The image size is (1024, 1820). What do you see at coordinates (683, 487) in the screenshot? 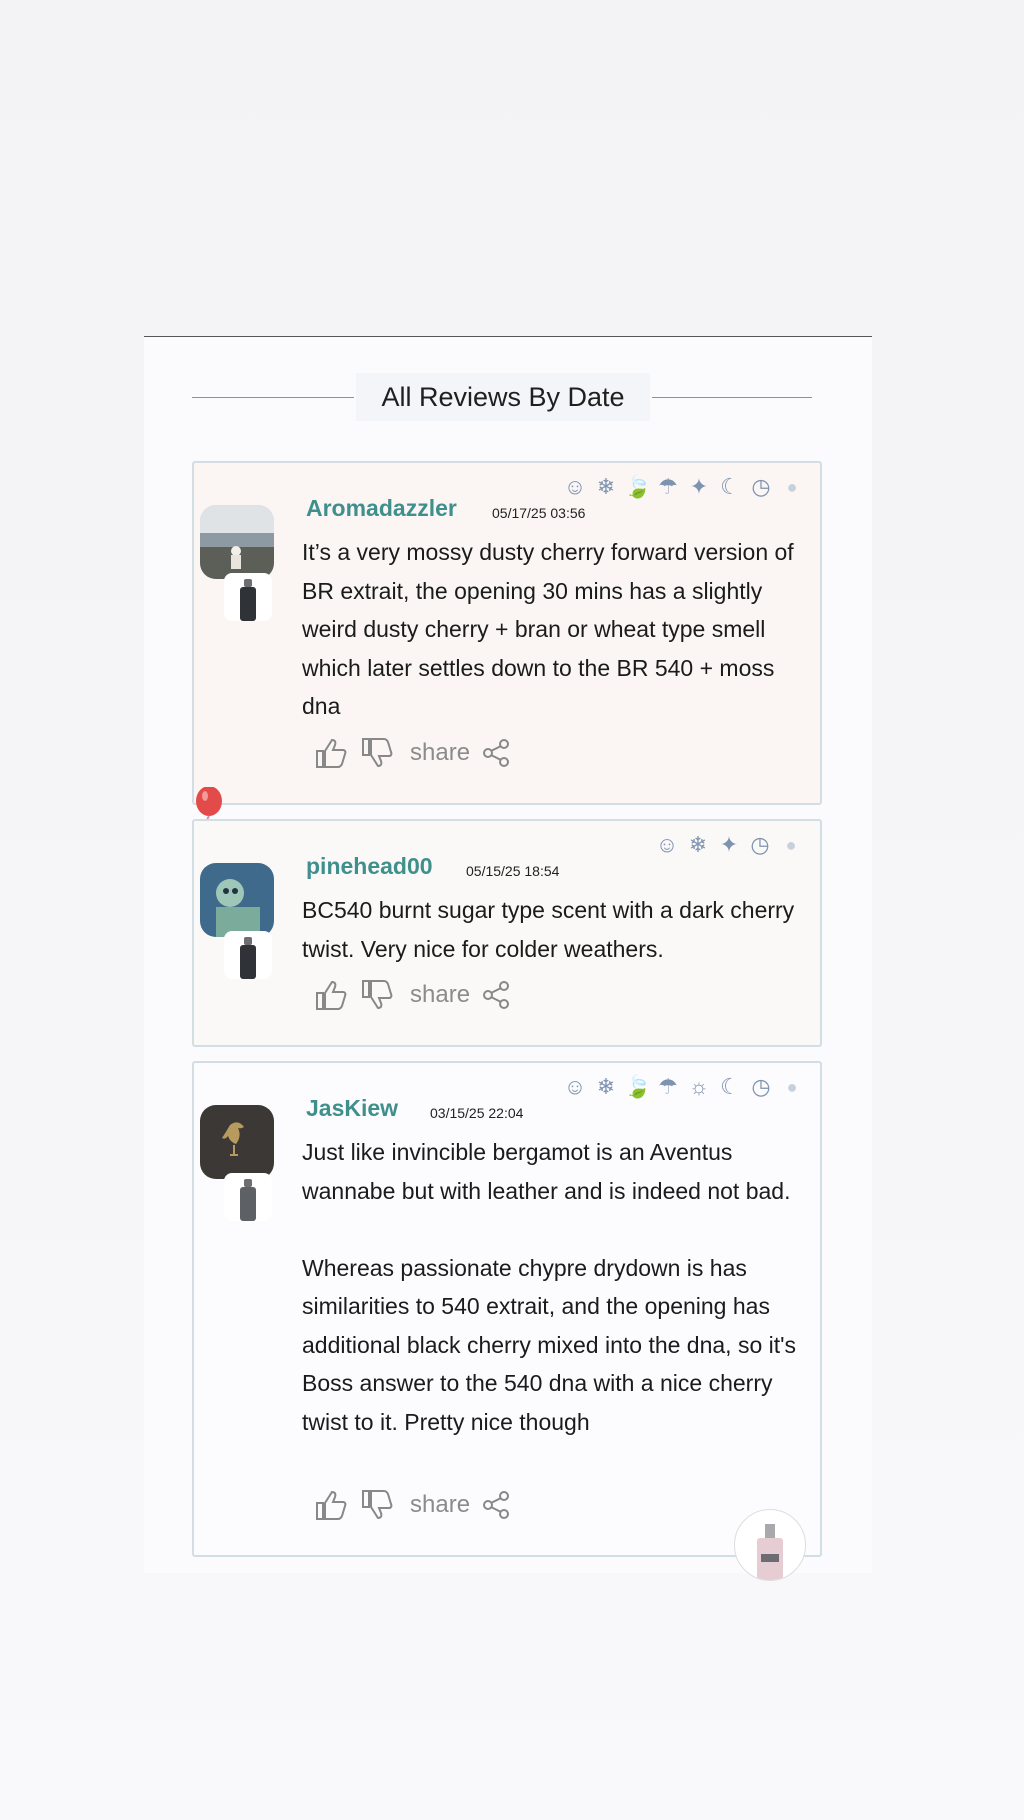
I see `review-tags: ☺ ❄ 🍃 ☂ ✦ ☾ ◷ ●` at bounding box center [683, 487].